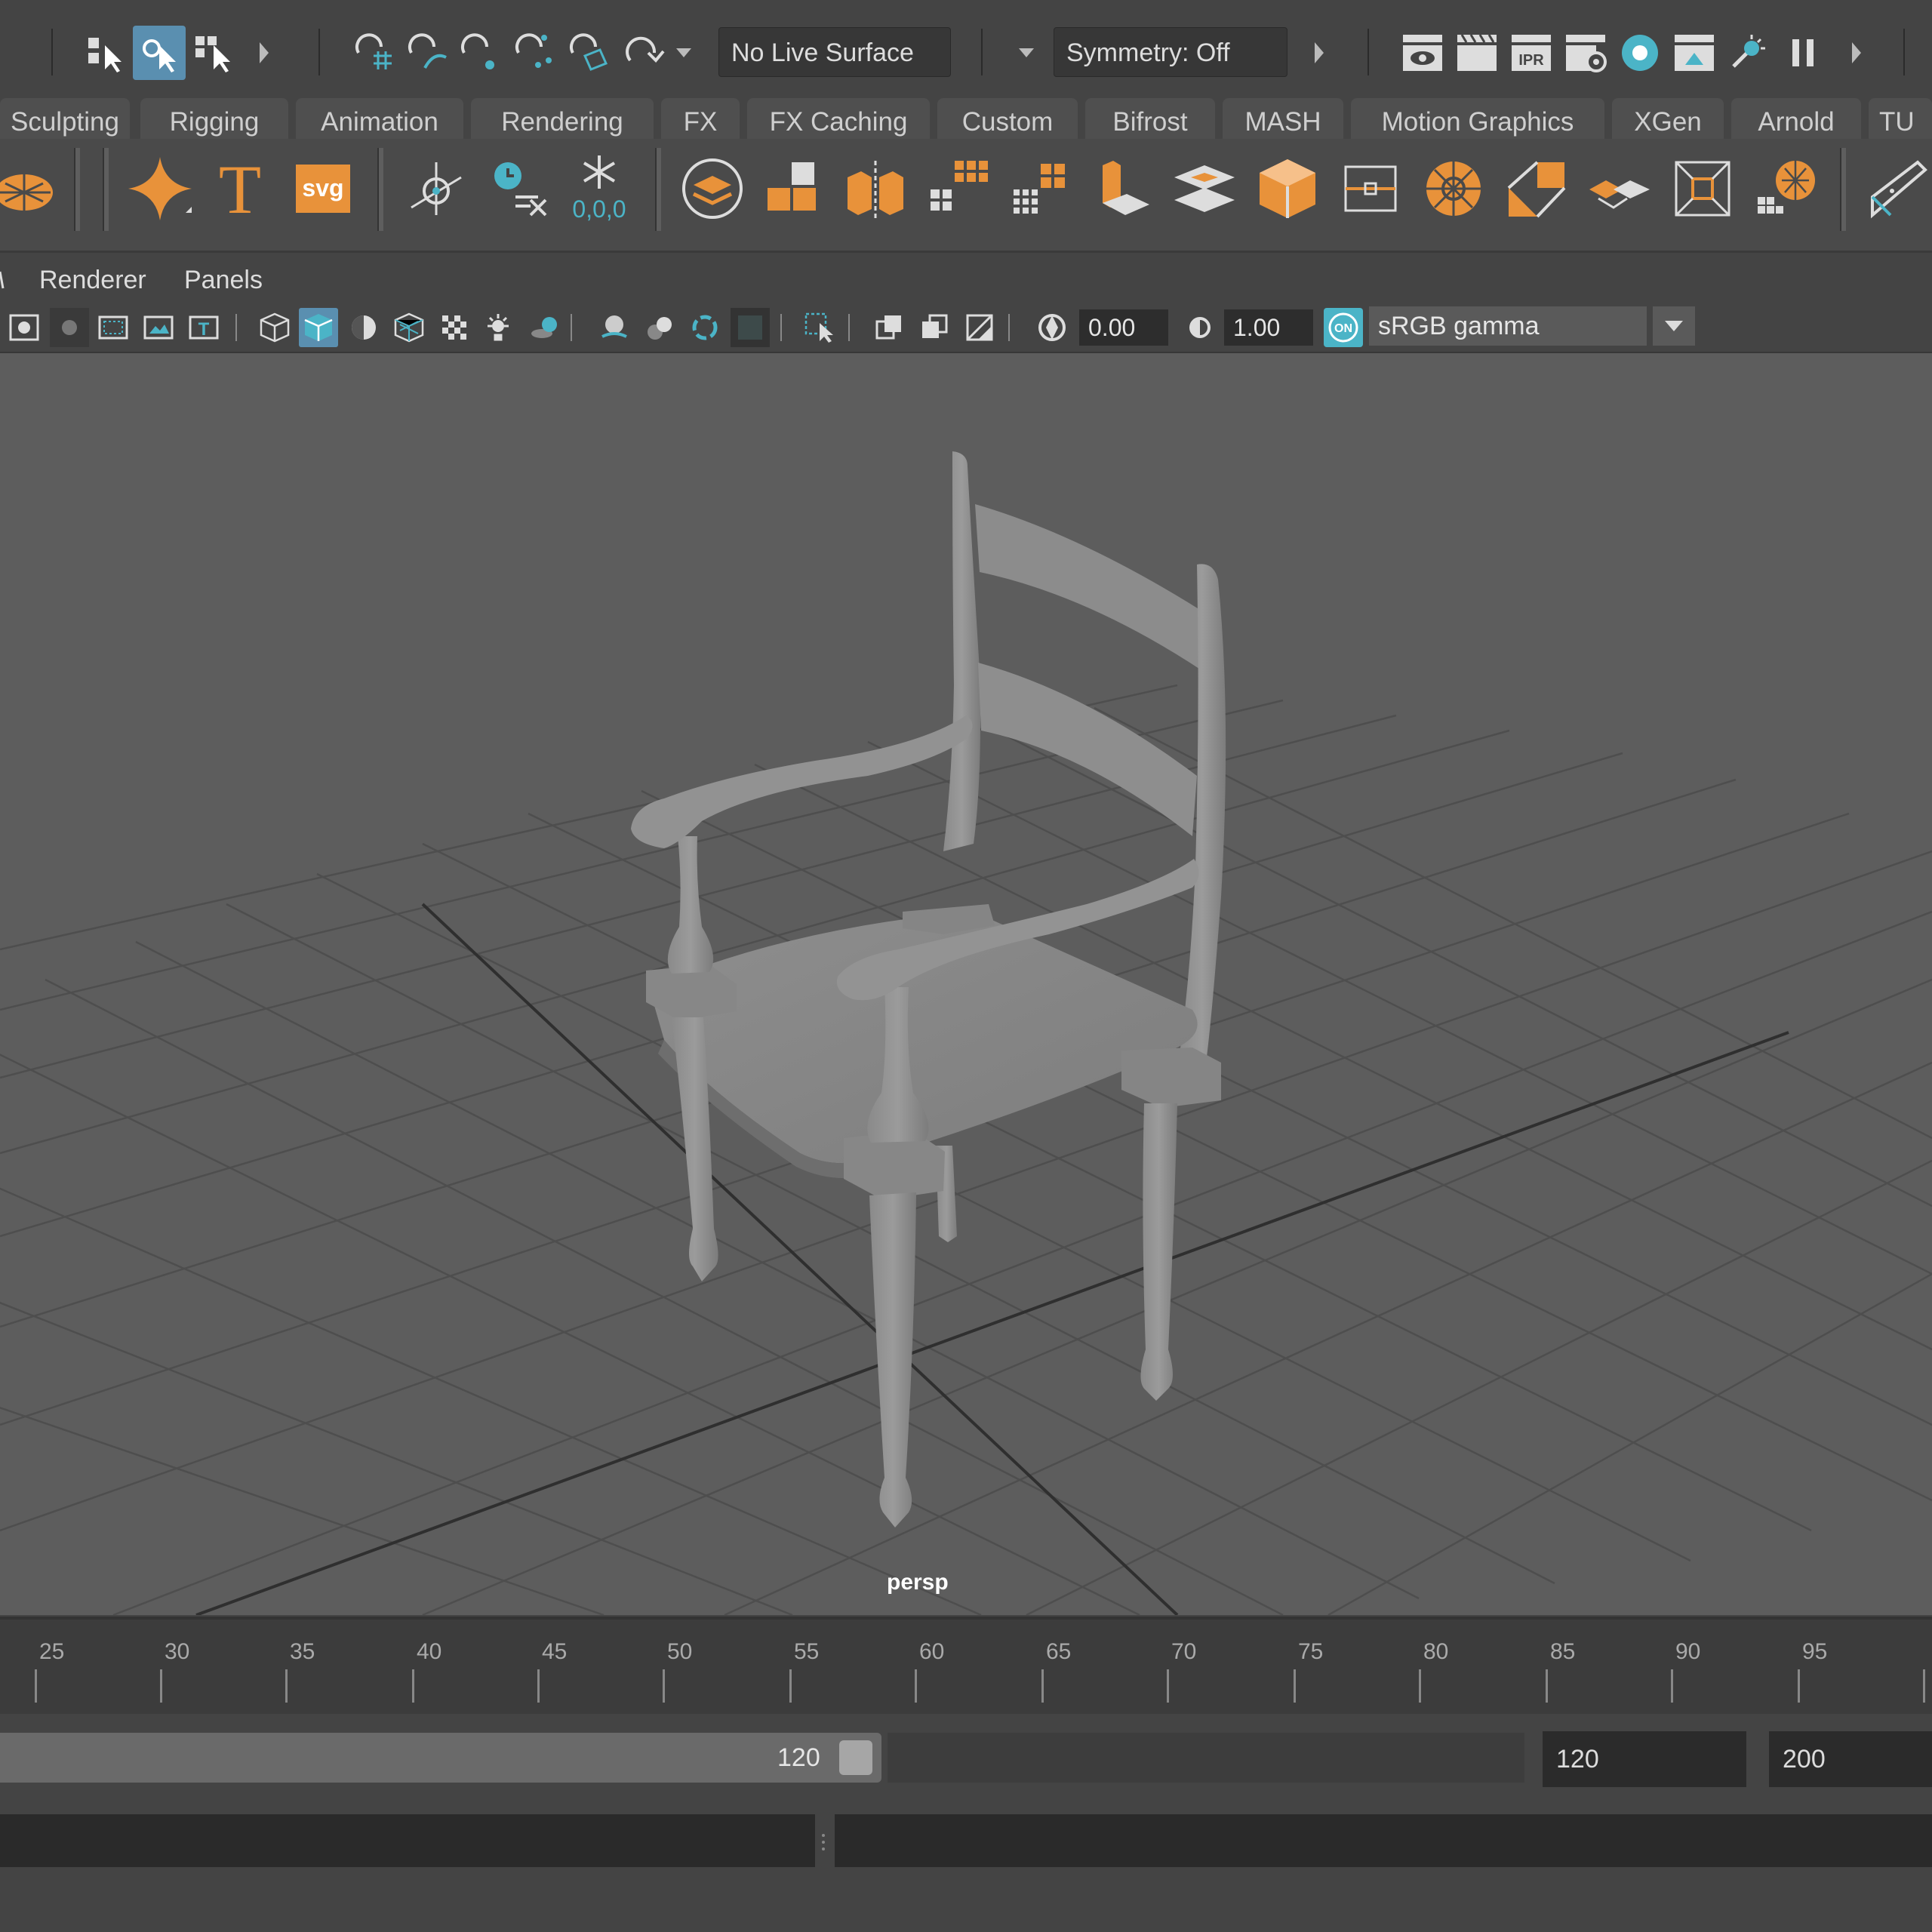 This screenshot has width=1932, height=1932. I want to click on snap-curve-icon, so click(426, 53).